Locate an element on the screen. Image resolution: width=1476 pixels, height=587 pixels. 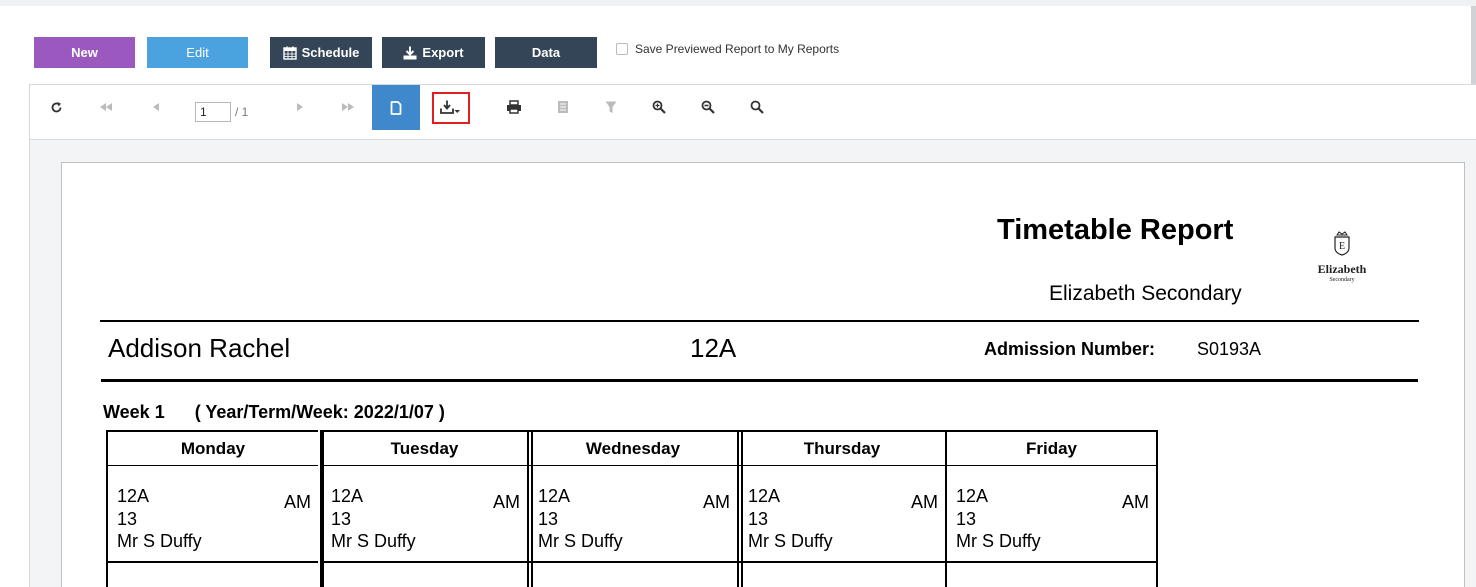
prev-page-icon is located at coordinates (156, 107).